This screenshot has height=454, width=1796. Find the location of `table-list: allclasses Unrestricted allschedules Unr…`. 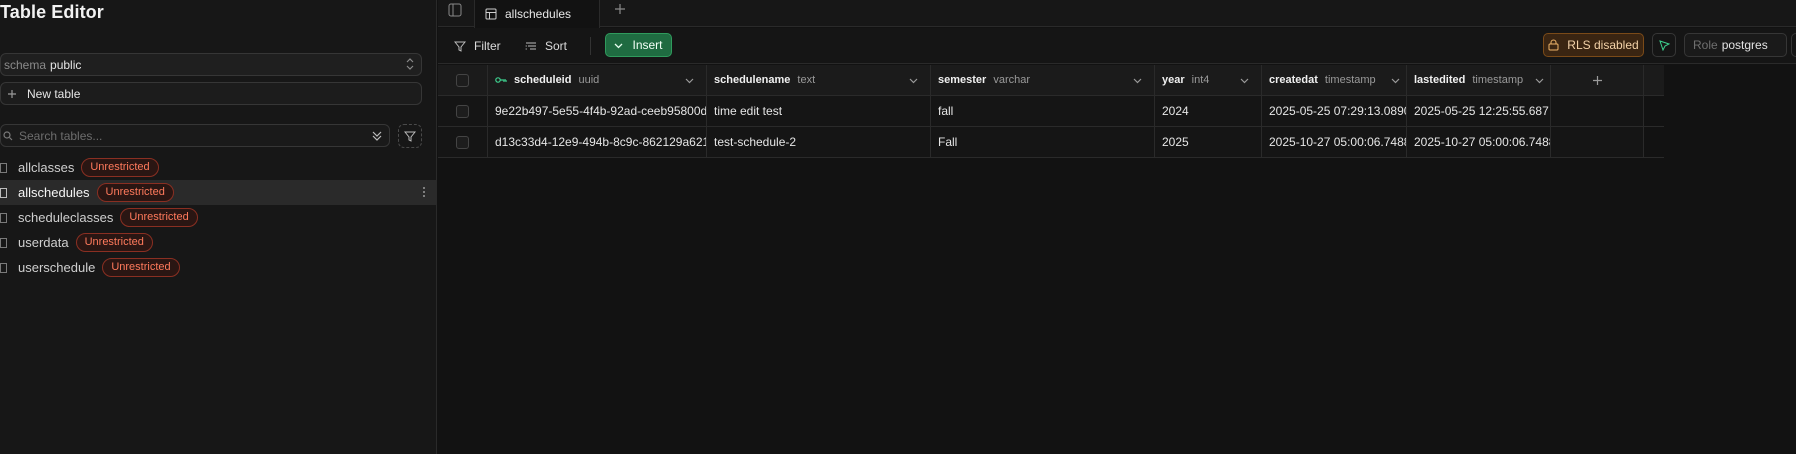

table-list: allclasses Unrestricted allschedules Unr… is located at coordinates (218, 217).